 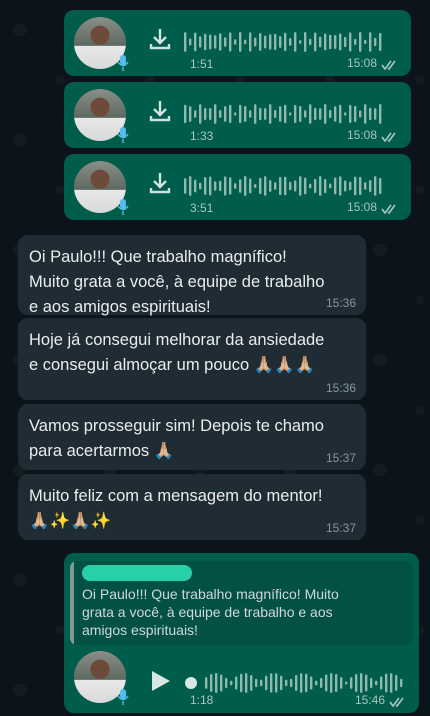 I want to click on voice-message: 1:33 15:08, so click(x=237, y=115).